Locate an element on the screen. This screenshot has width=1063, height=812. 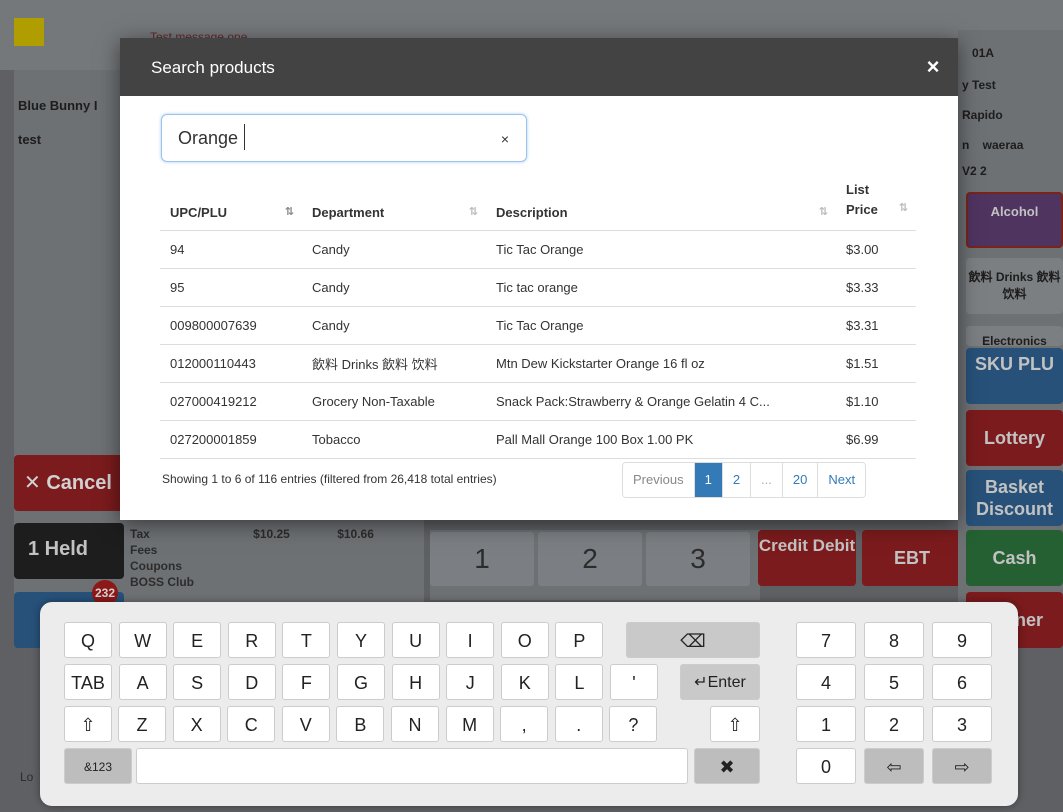
column-label: Department is located at coordinates (348, 212).